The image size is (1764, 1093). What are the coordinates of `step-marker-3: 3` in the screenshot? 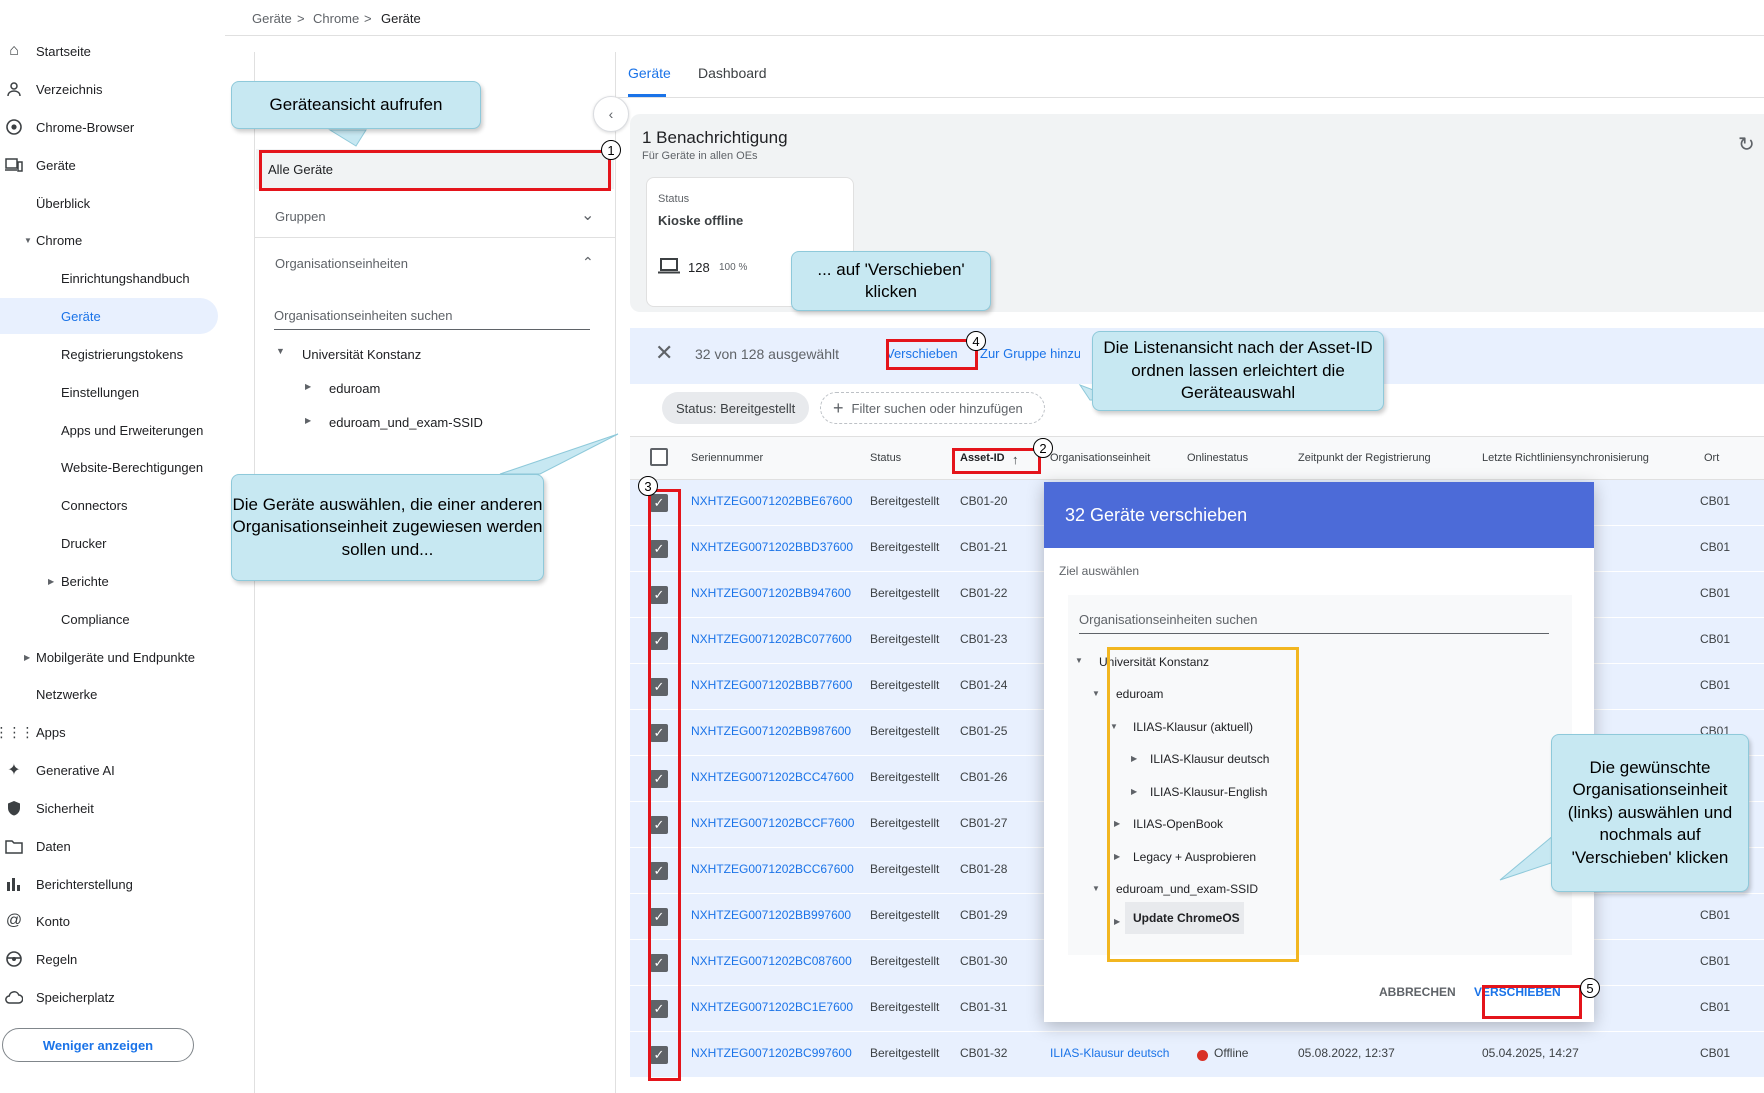 It's located at (648, 486).